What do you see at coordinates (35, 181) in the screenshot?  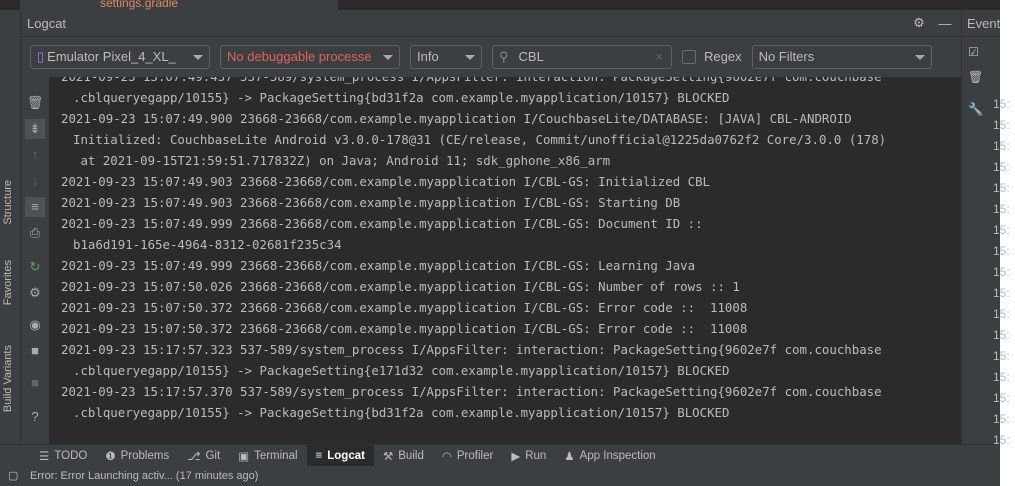 I see `down-arrow-icon: ↓` at bounding box center [35, 181].